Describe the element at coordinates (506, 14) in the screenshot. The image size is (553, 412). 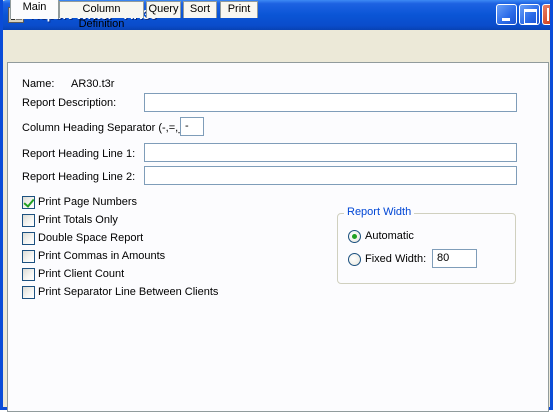
I see `minimize-button` at that location.